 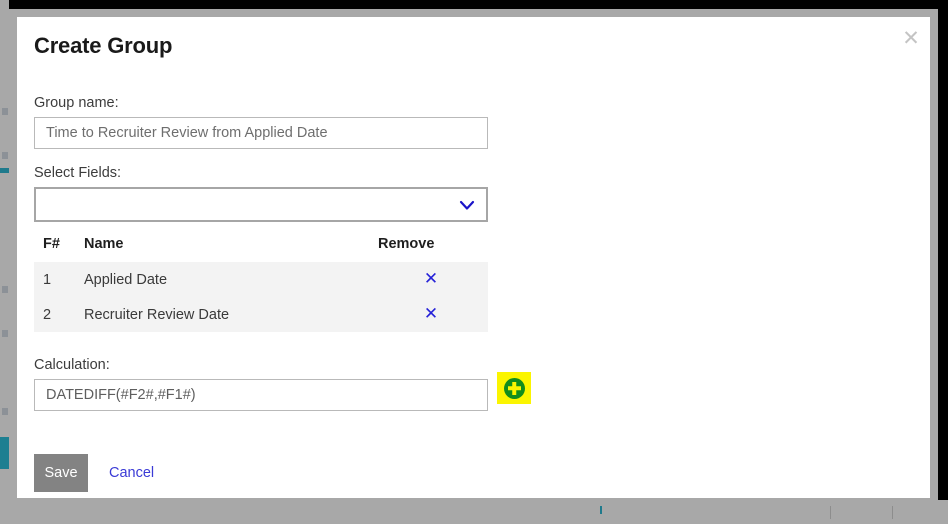 What do you see at coordinates (229, 279) in the screenshot?
I see `cell-name: Applied Date` at bounding box center [229, 279].